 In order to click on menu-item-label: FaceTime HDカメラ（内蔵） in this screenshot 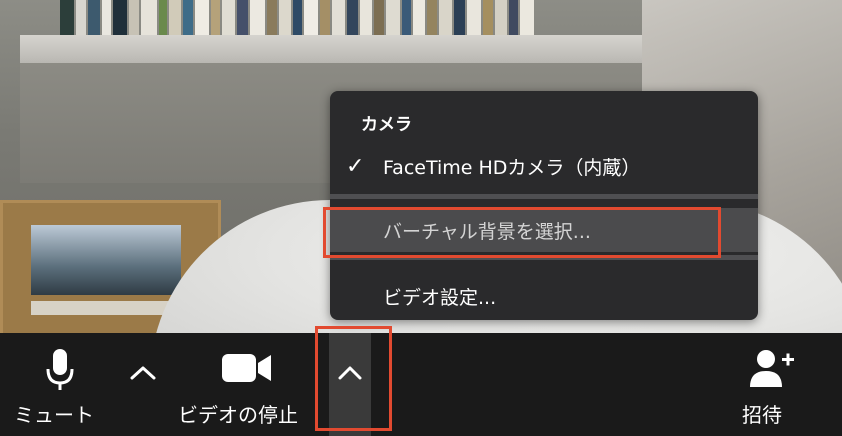, I will do `click(512, 167)`.